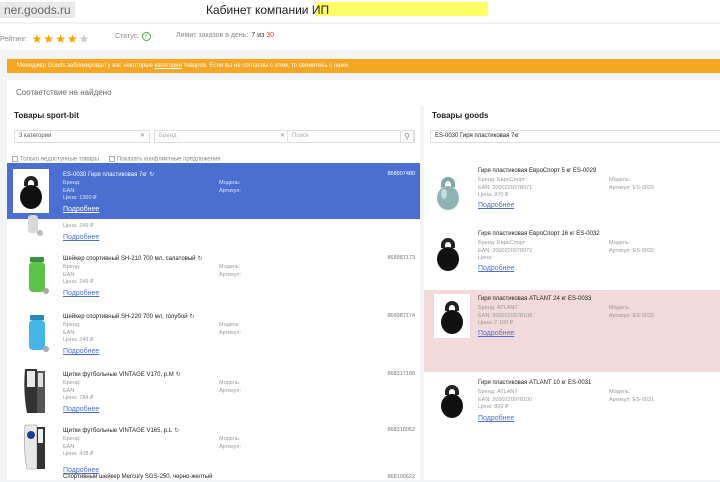 The image size is (720, 482). Describe the element at coordinates (55, 159) in the screenshot. I see `only-unmatched-checkbox: Только недоступные товары` at that location.